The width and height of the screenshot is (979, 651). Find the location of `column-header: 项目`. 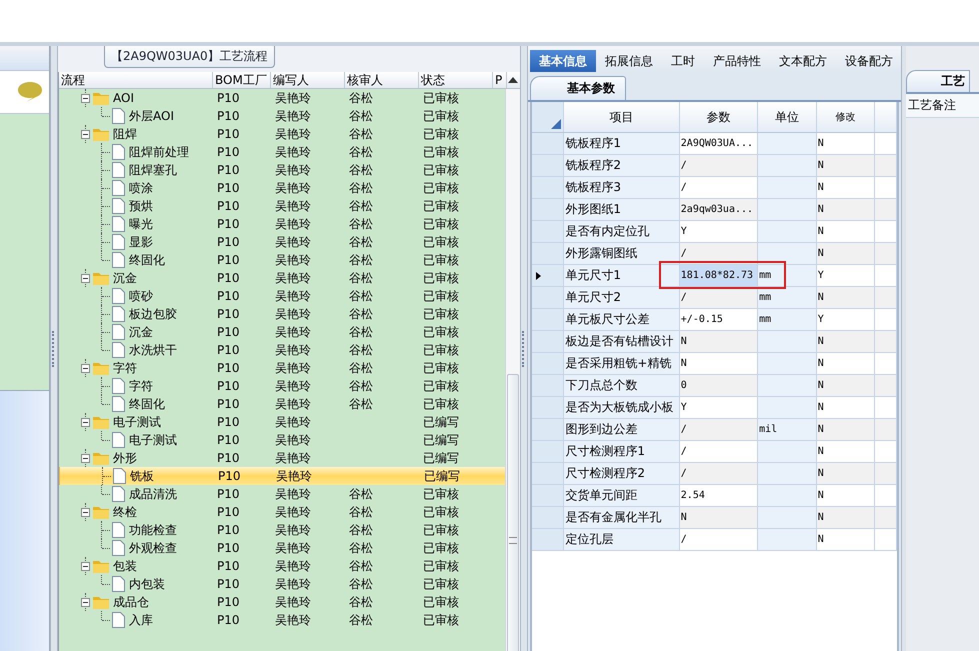

column-header: 项目 is located at coordinates (622, 117).